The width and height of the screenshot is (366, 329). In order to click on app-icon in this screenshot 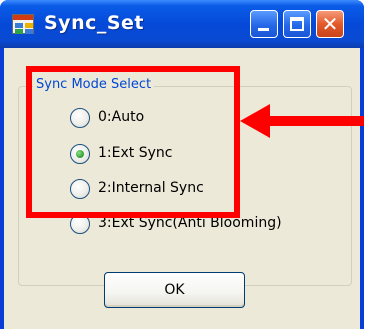, I will do `click(23, 24)`.